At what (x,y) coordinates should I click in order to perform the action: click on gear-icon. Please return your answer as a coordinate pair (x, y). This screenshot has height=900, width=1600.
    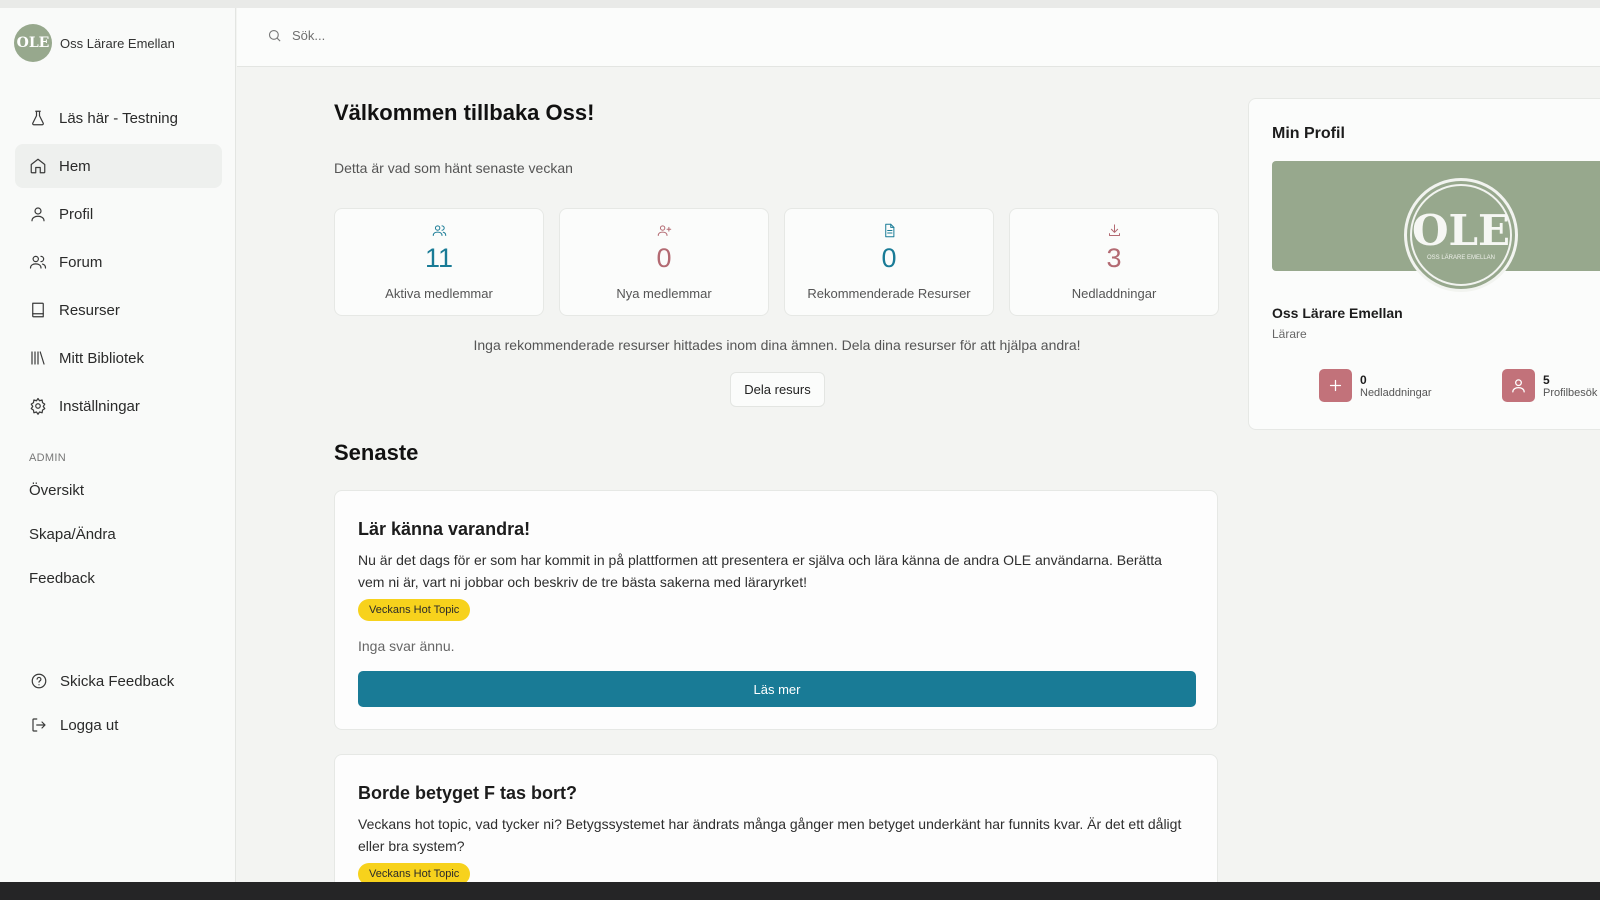
    Looking at the image, I should click on (38, 406).